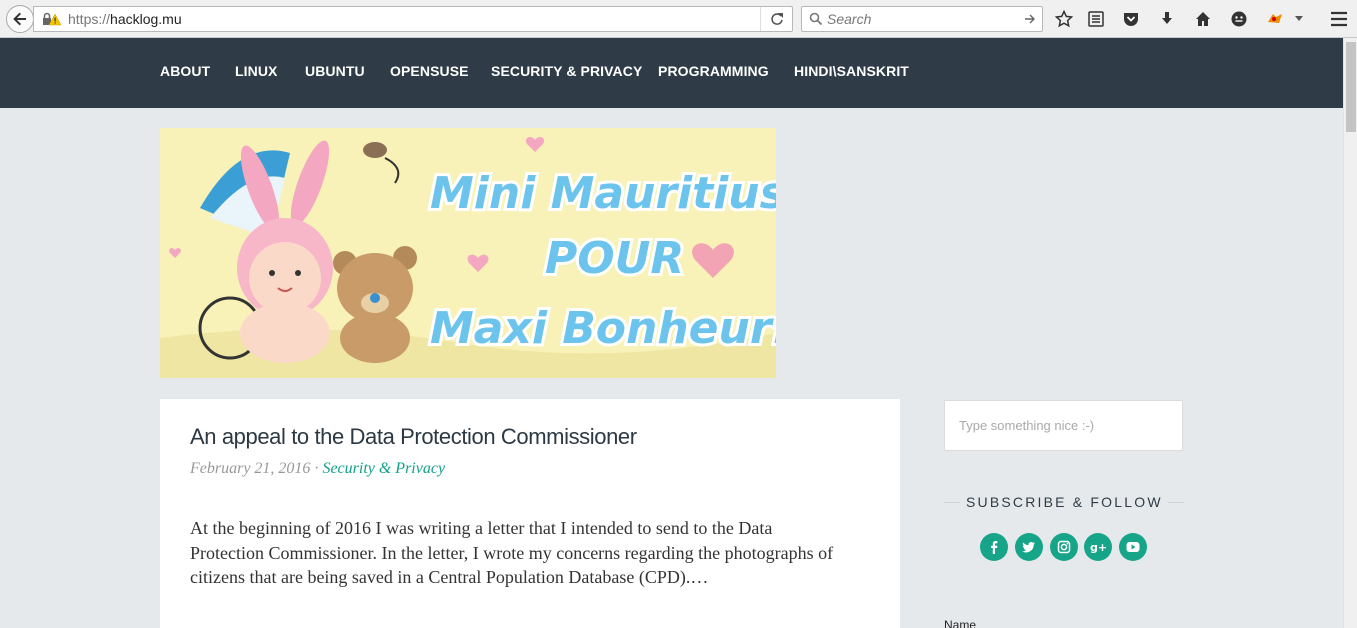 The width and height of the screenshot is (1357, 628). Describe the element at coordinates (1351, 87) in the screenshot. I see `scroll-thumb` at that location.